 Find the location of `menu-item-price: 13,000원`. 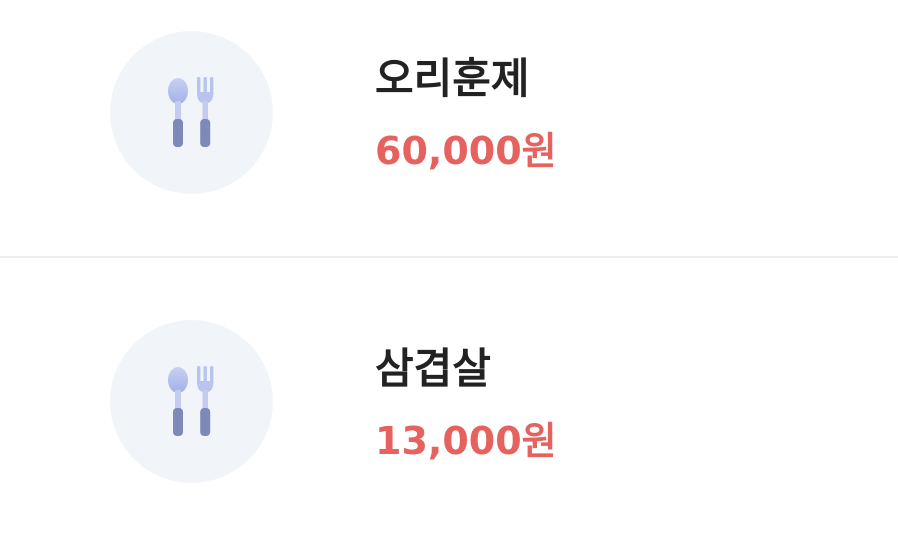

menu-item-price: 13,000원 is located at coordinates (466, 441).